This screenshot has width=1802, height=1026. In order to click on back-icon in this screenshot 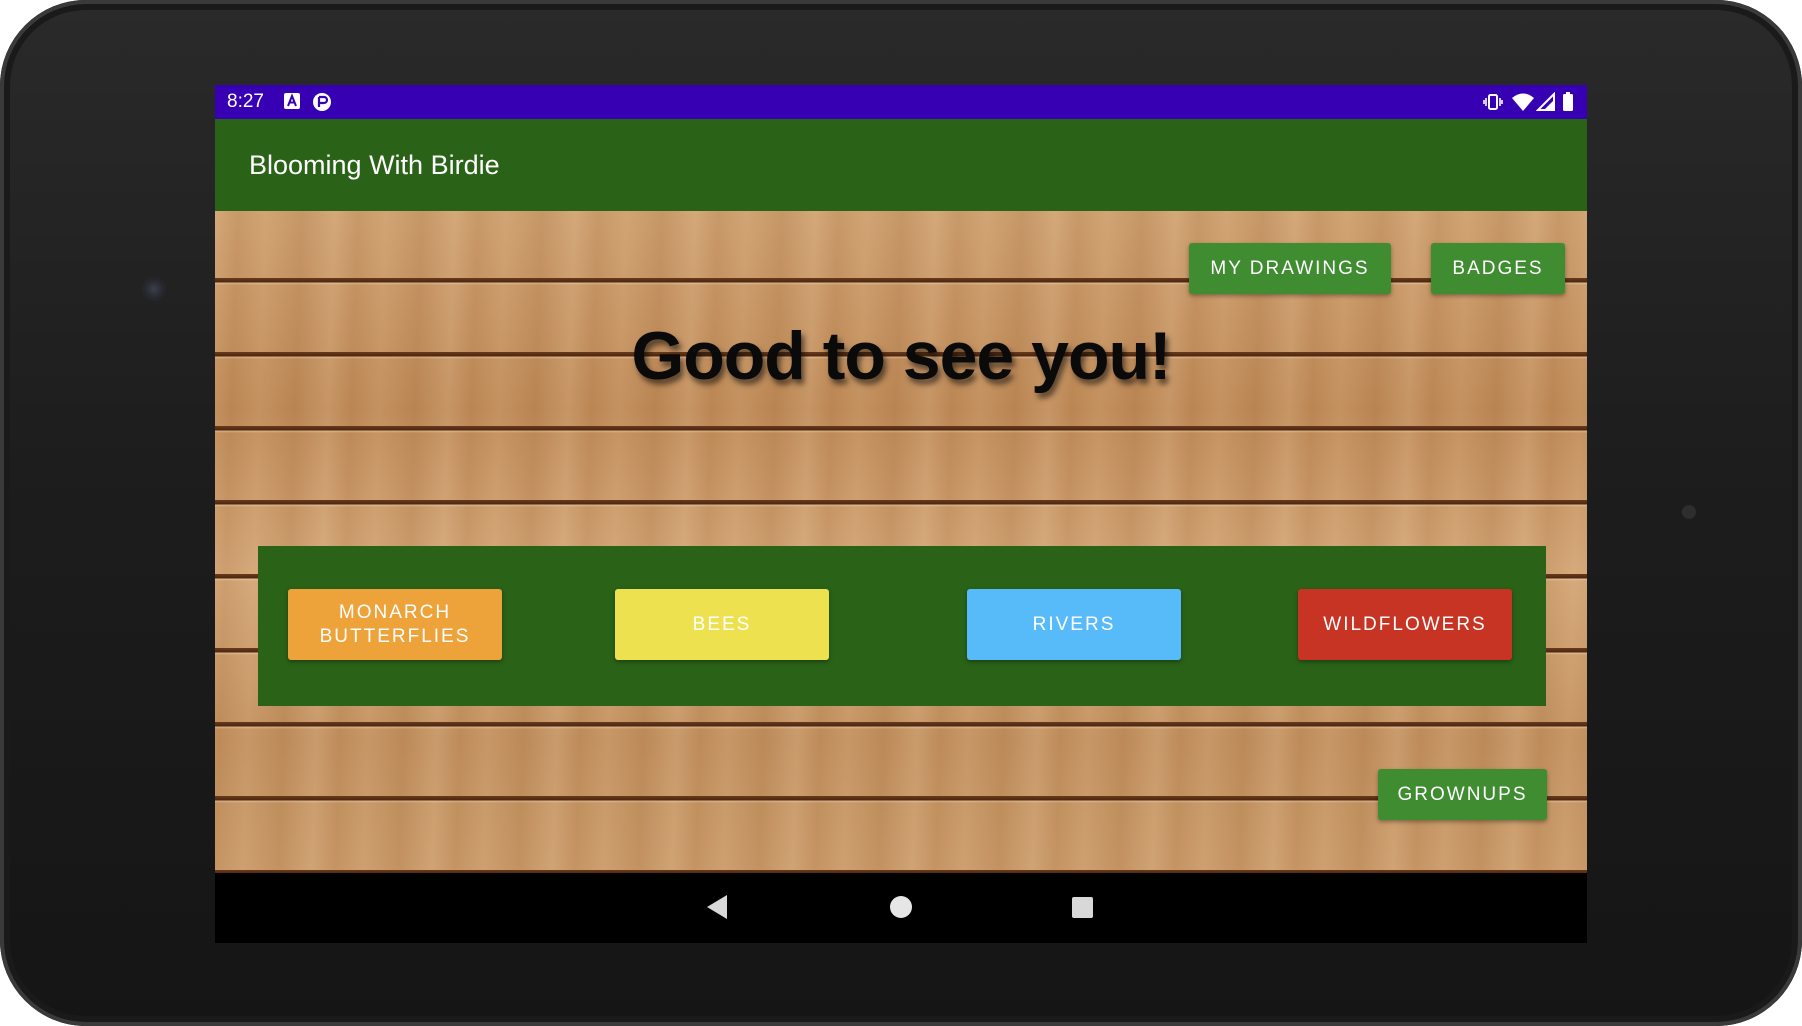, I will do `click(717, 907)`.